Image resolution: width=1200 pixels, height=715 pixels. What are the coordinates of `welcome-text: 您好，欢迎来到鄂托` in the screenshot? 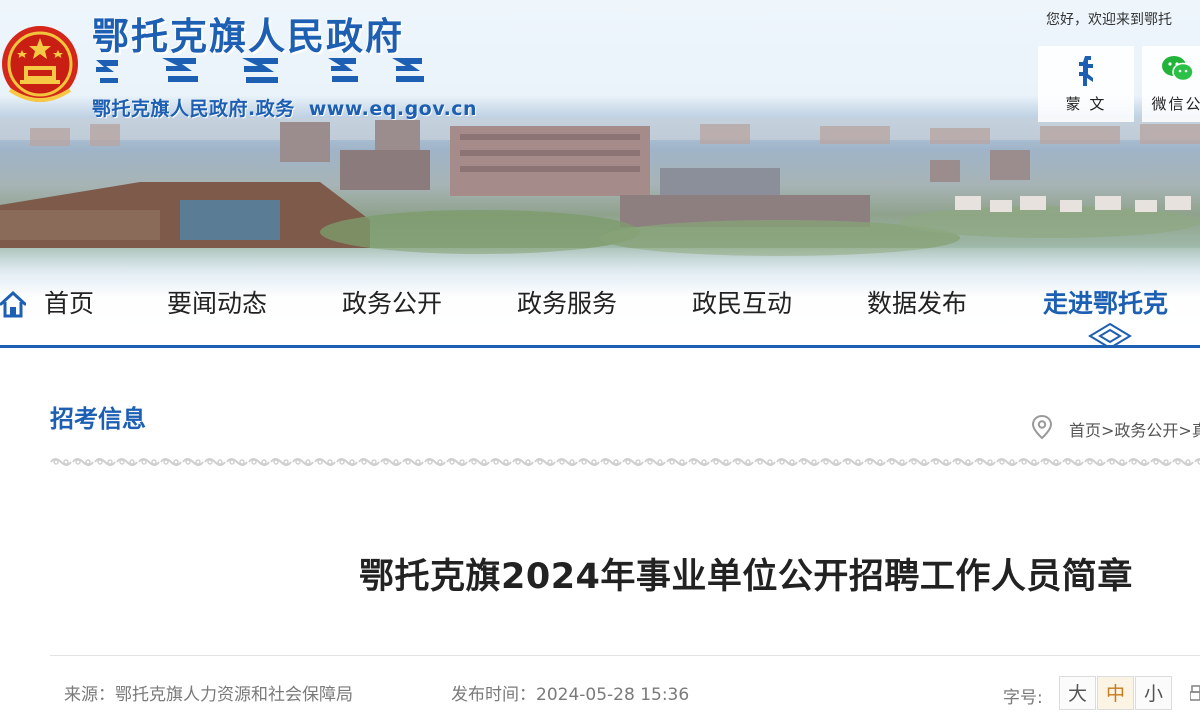 It's located at (1109, 20).